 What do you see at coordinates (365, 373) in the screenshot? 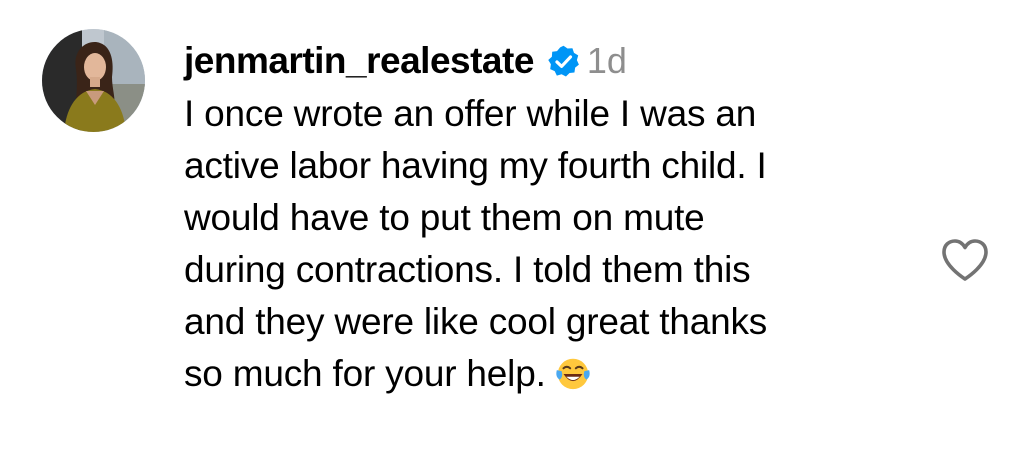
I see `comment-line: so much for your help.` at bounding box center [365, 373].